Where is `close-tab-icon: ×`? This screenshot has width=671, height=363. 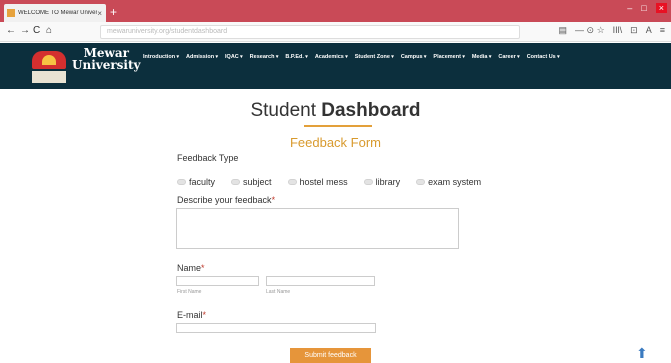 close-tab-icon: × is located at coordinates (99, 13).